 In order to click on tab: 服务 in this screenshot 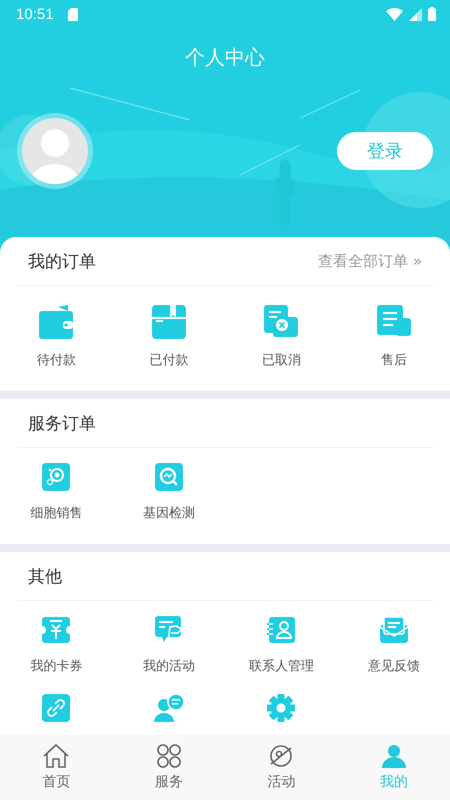, I will do `click(168, 767)`.